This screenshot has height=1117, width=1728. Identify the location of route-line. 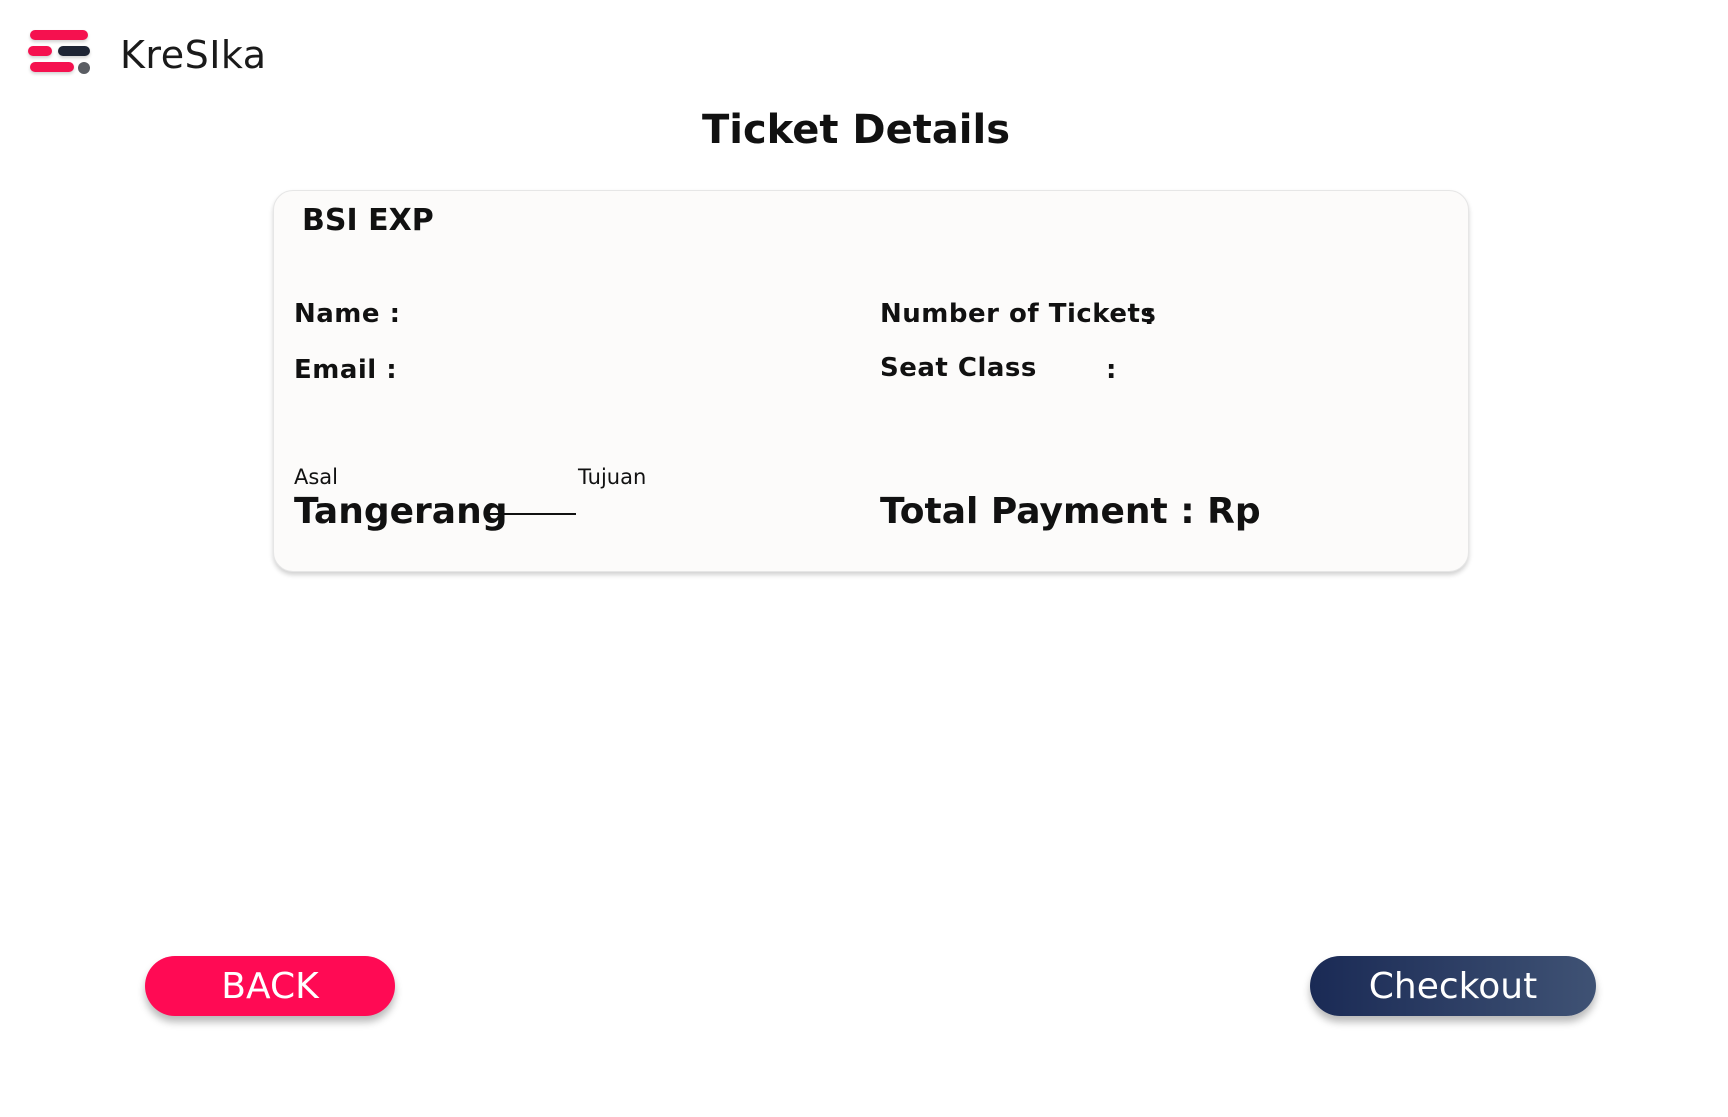
(532, 514).